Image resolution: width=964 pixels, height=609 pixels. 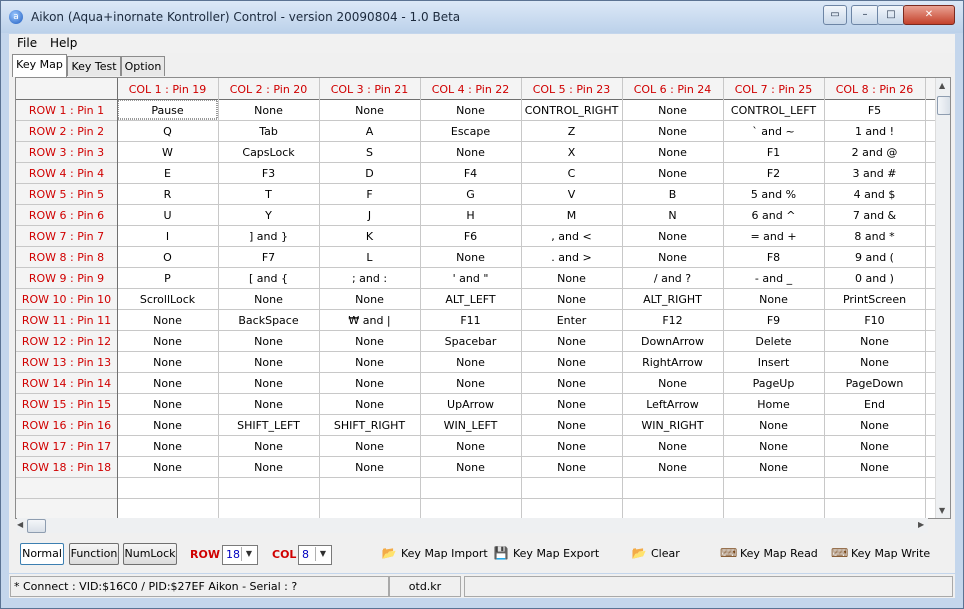 I want to click on row-header: ROW 13 : Pin 13, so click(x=66, y=362).